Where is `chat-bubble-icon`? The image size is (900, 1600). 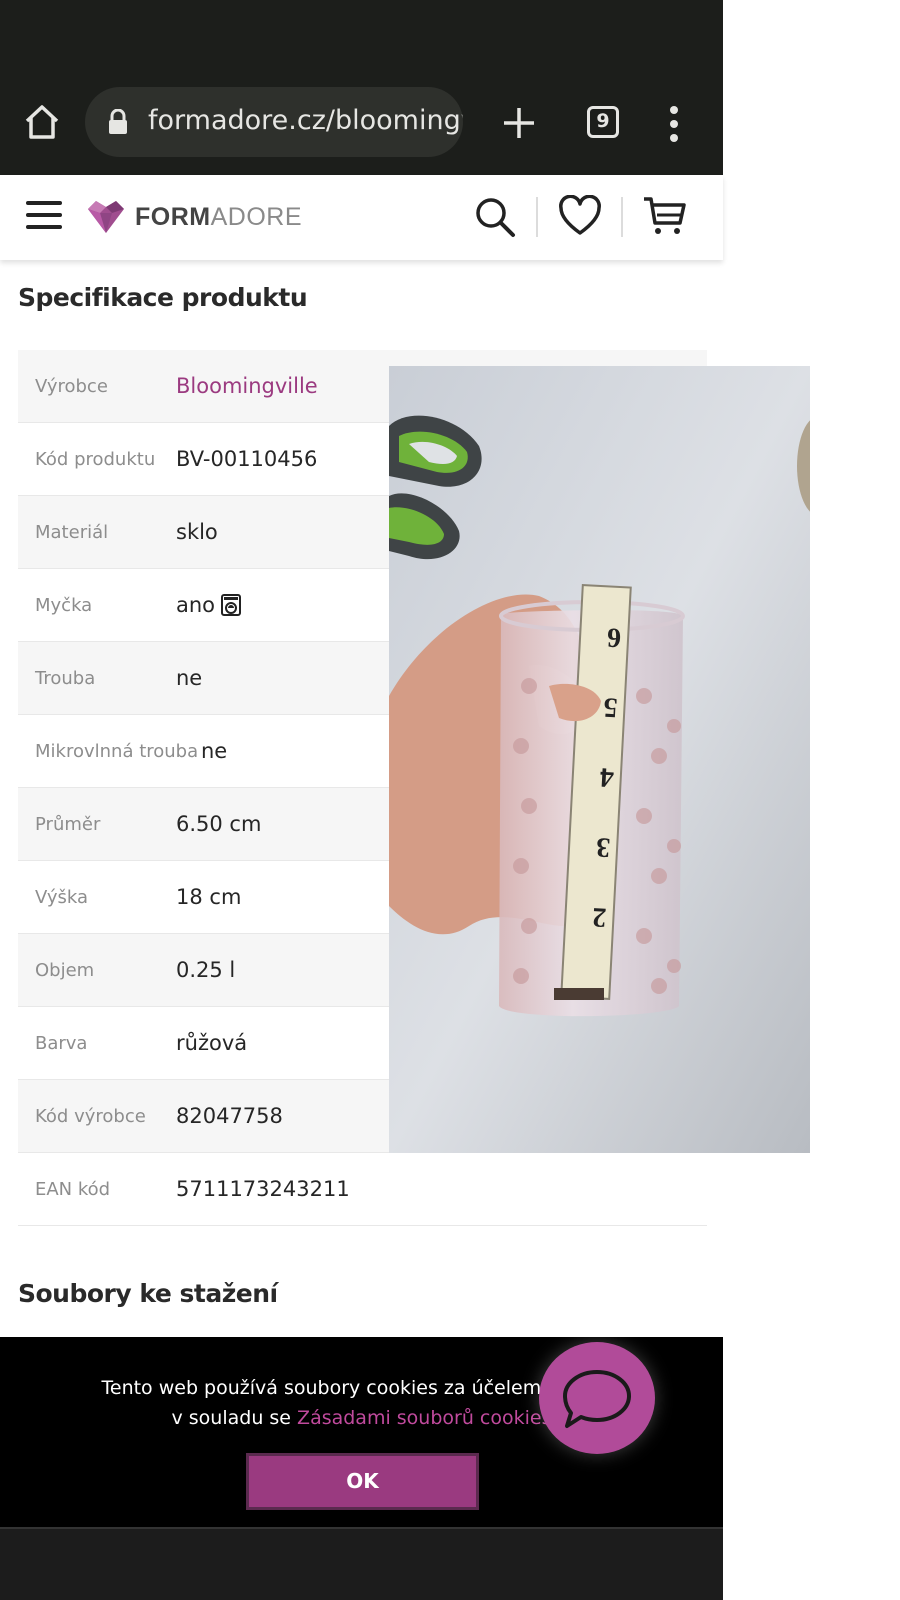
chat-bubble-icon is located at coordinates (597, 1399).